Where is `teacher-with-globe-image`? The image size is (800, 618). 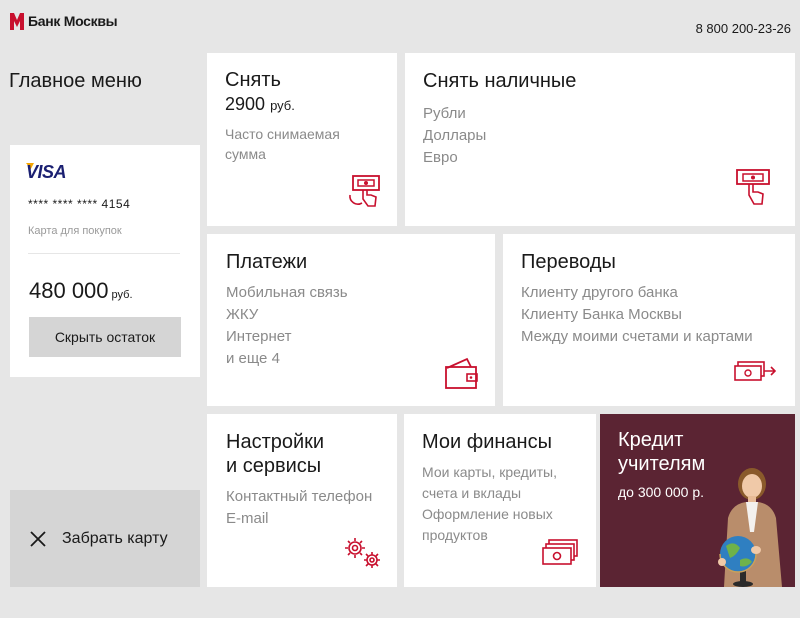
teacher-with-globe-image is located at coordinates (750, 527).